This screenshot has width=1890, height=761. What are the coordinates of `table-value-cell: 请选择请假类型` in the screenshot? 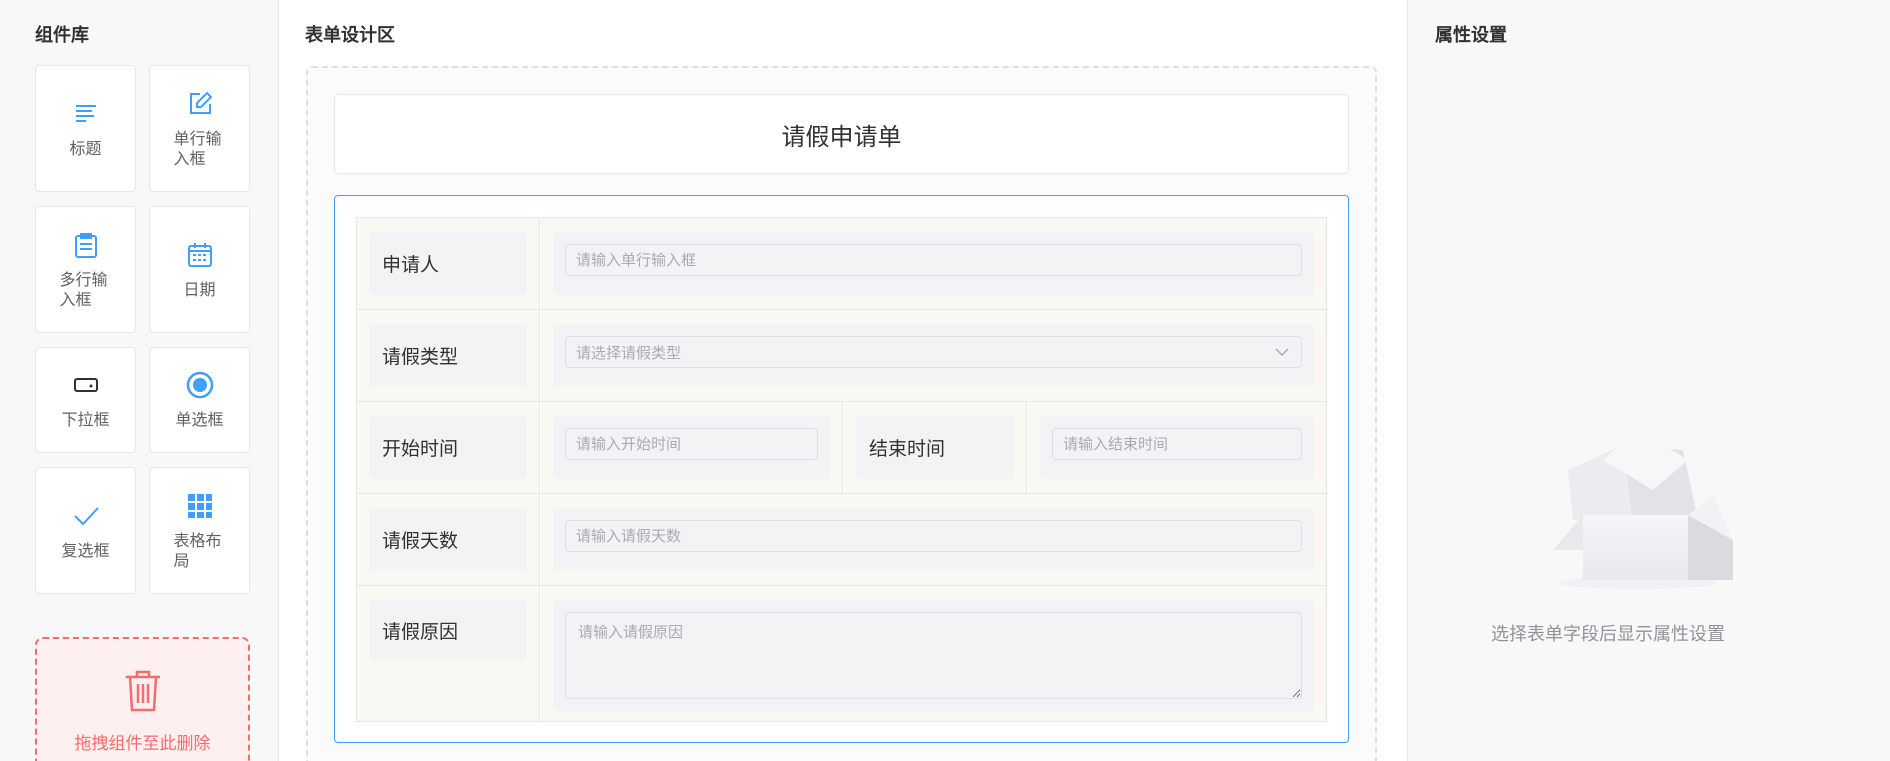 It's located at (933, 355).